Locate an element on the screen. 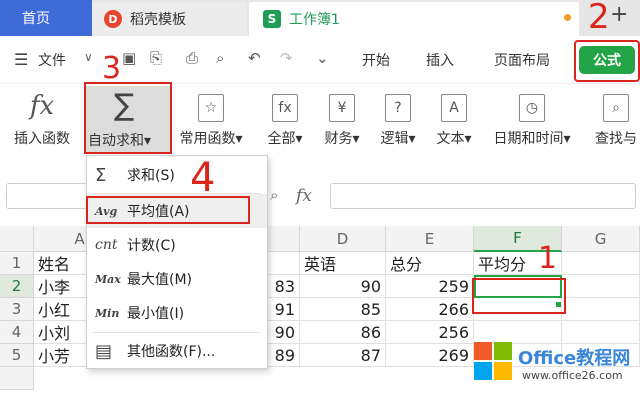 The image size is (640, 394). cell-e5: 269 is located at coordinates (430, 355).